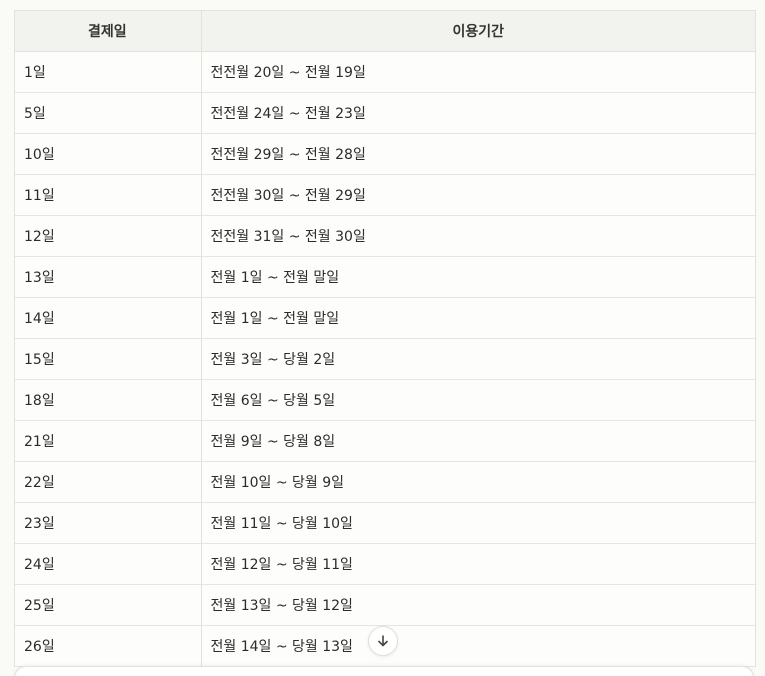 This screenshot has height=676, width=765. I want to click on table-row: 18일 전월 6일 ~ 당월 5일, so click(385, 400).